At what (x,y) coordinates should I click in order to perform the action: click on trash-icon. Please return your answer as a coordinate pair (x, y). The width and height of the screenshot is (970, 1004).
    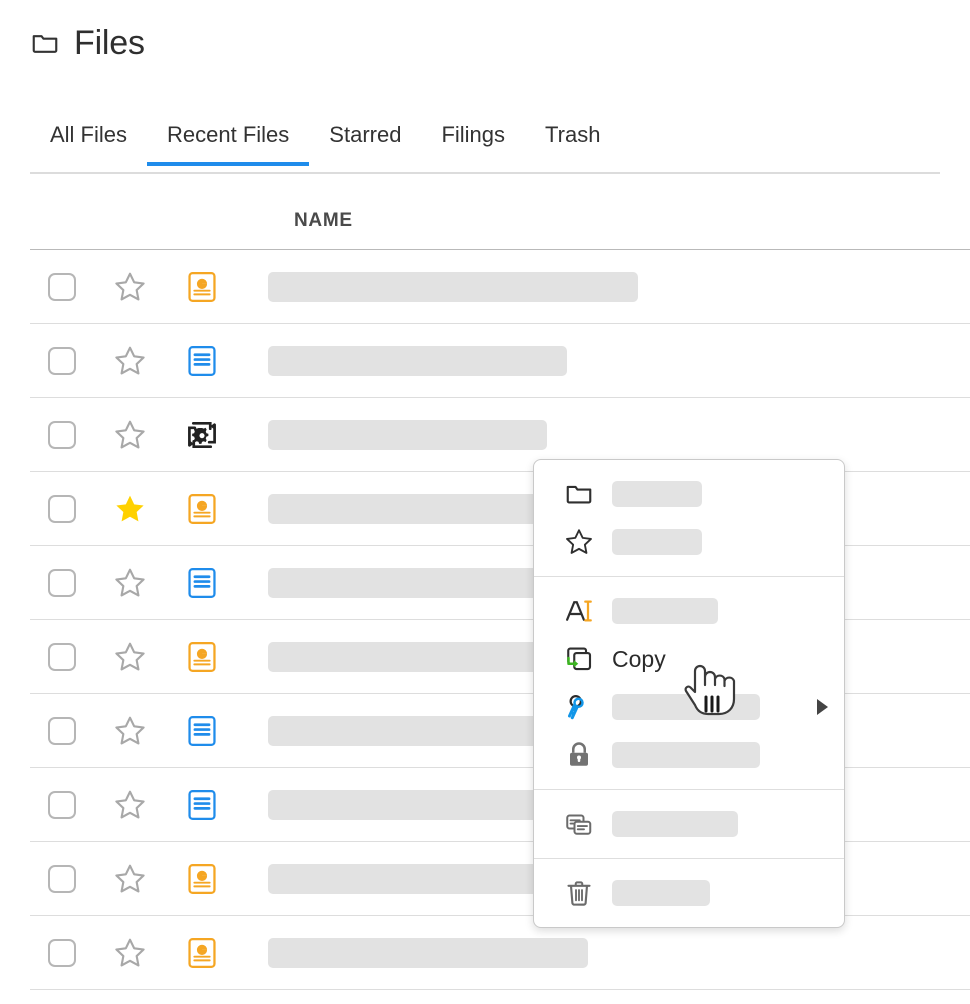
    Looking at the image, I should click on (579, 893).